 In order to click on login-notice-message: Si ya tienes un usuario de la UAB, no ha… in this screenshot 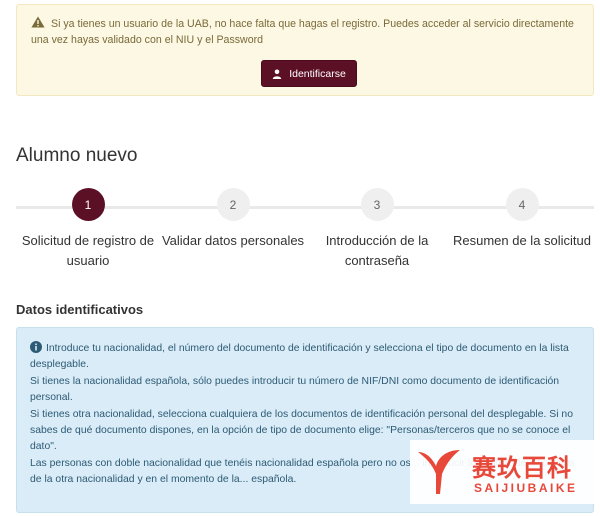, I will do `click(309, 32)`.